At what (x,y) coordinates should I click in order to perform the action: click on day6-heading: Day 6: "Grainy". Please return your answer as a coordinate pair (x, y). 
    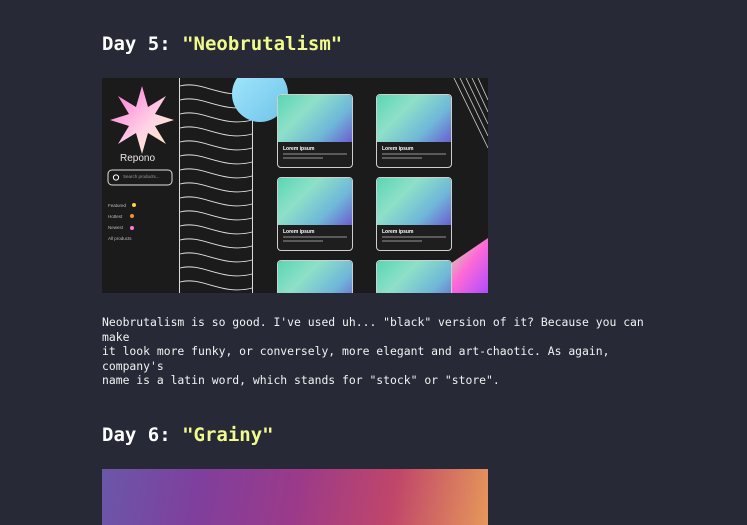
    Looking at the image, I should click on (188, 435).